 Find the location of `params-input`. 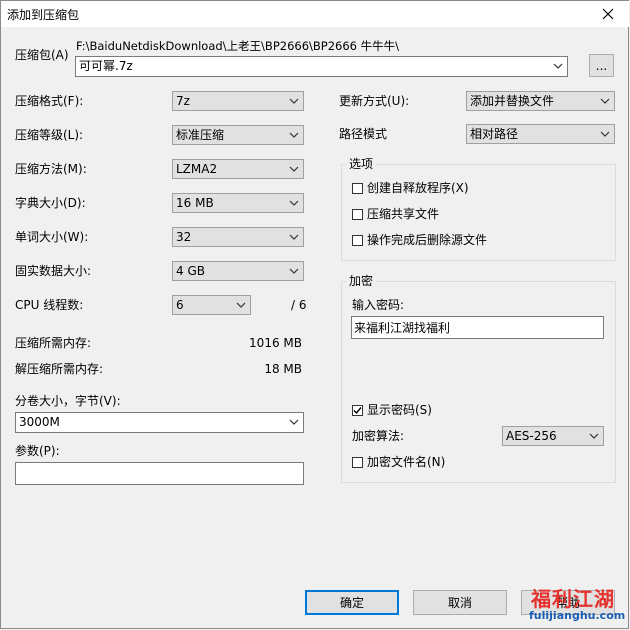

params-input is located at coordinates (159, 473).